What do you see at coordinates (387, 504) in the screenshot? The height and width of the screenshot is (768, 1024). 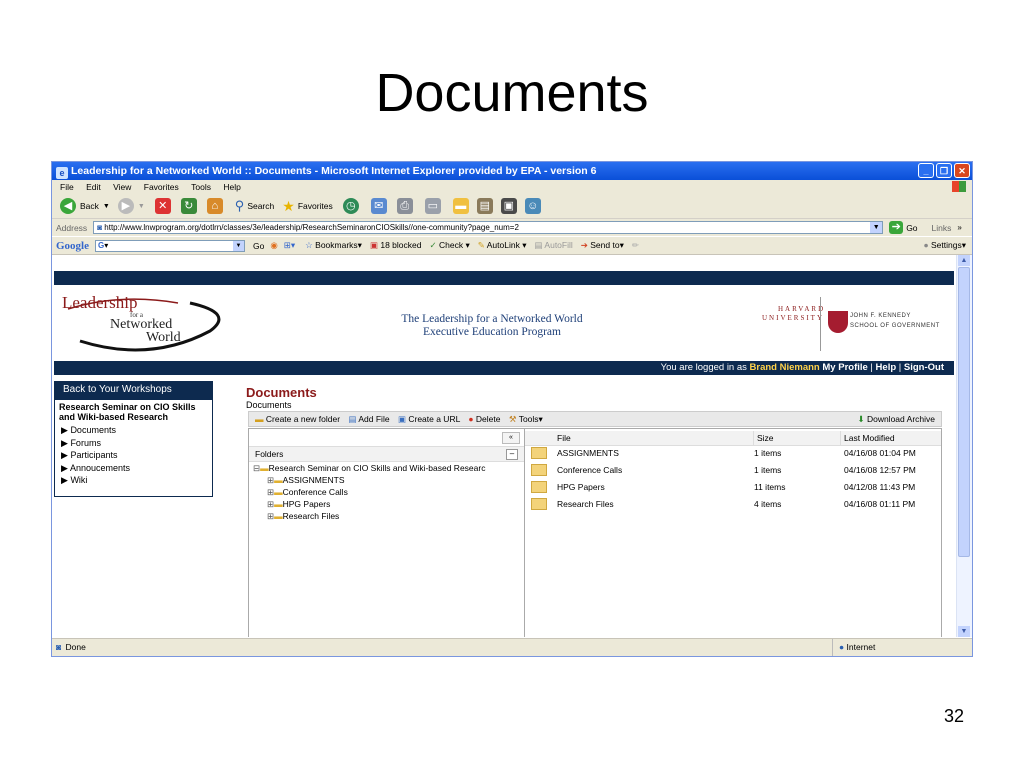 I see `tree-item-hpg-papers: ⊞▬HPG Papers` at bounding box center [387, 504].